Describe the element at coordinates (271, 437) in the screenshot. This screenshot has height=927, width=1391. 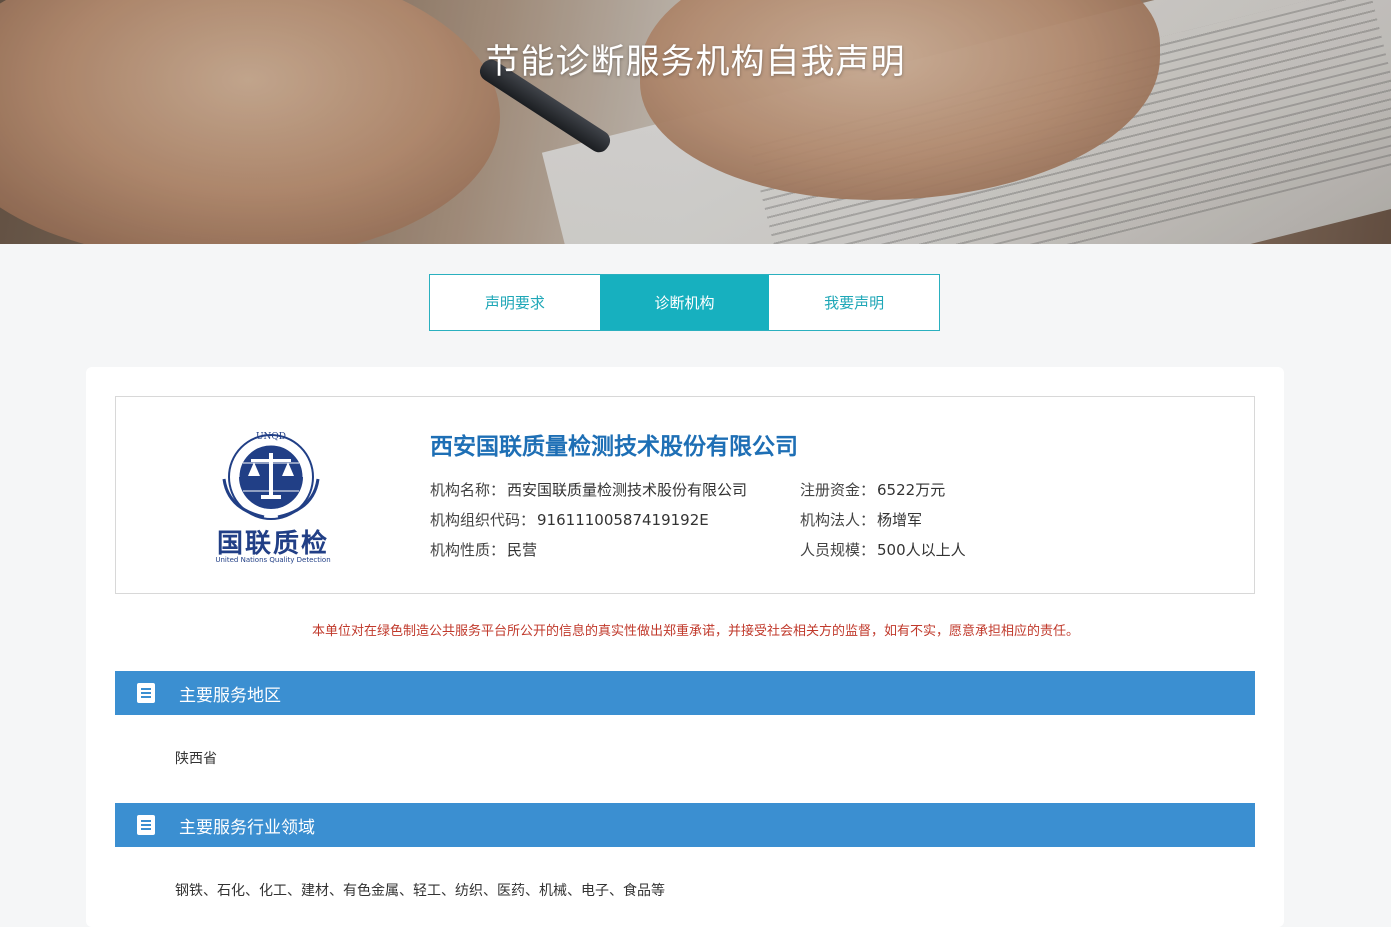
I see `svg-text: UNQD` at that location.